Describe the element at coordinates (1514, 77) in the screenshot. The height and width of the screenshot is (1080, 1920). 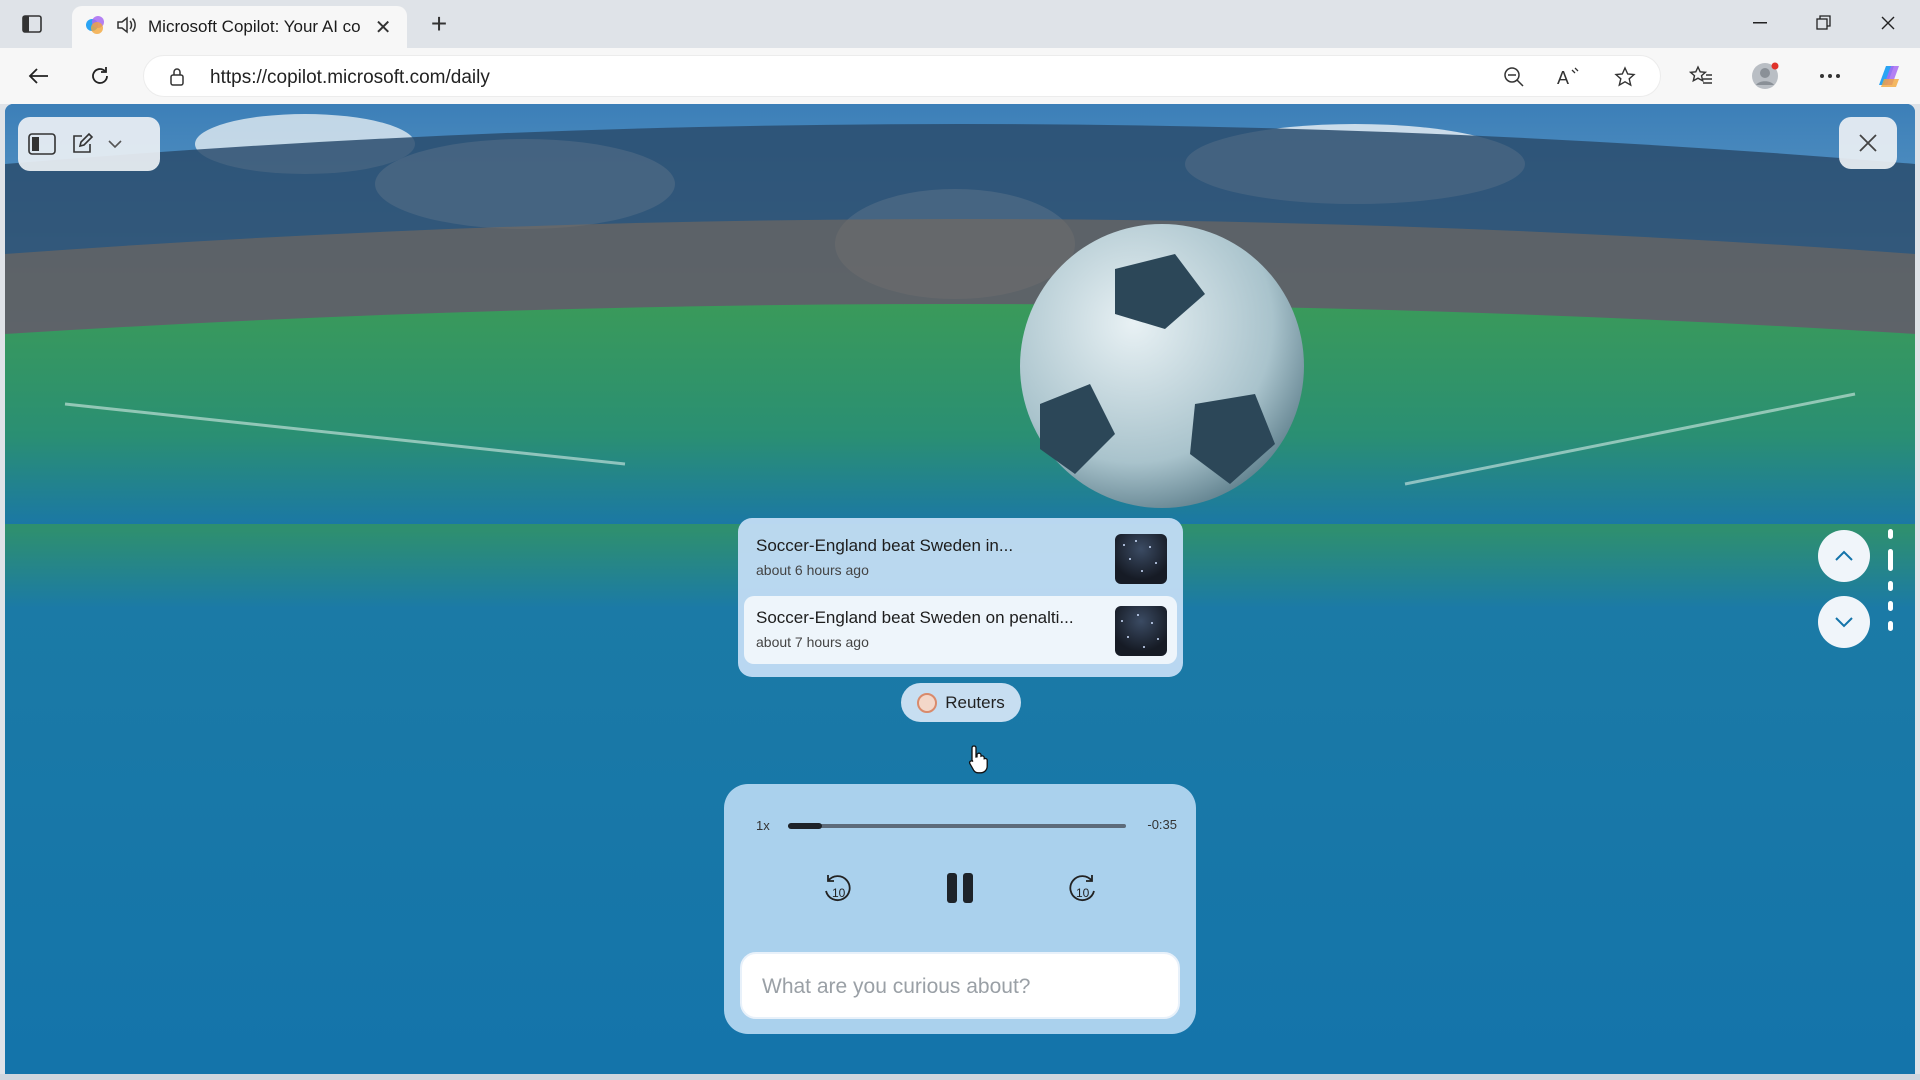
I see `zoom-out-icon` at that location.